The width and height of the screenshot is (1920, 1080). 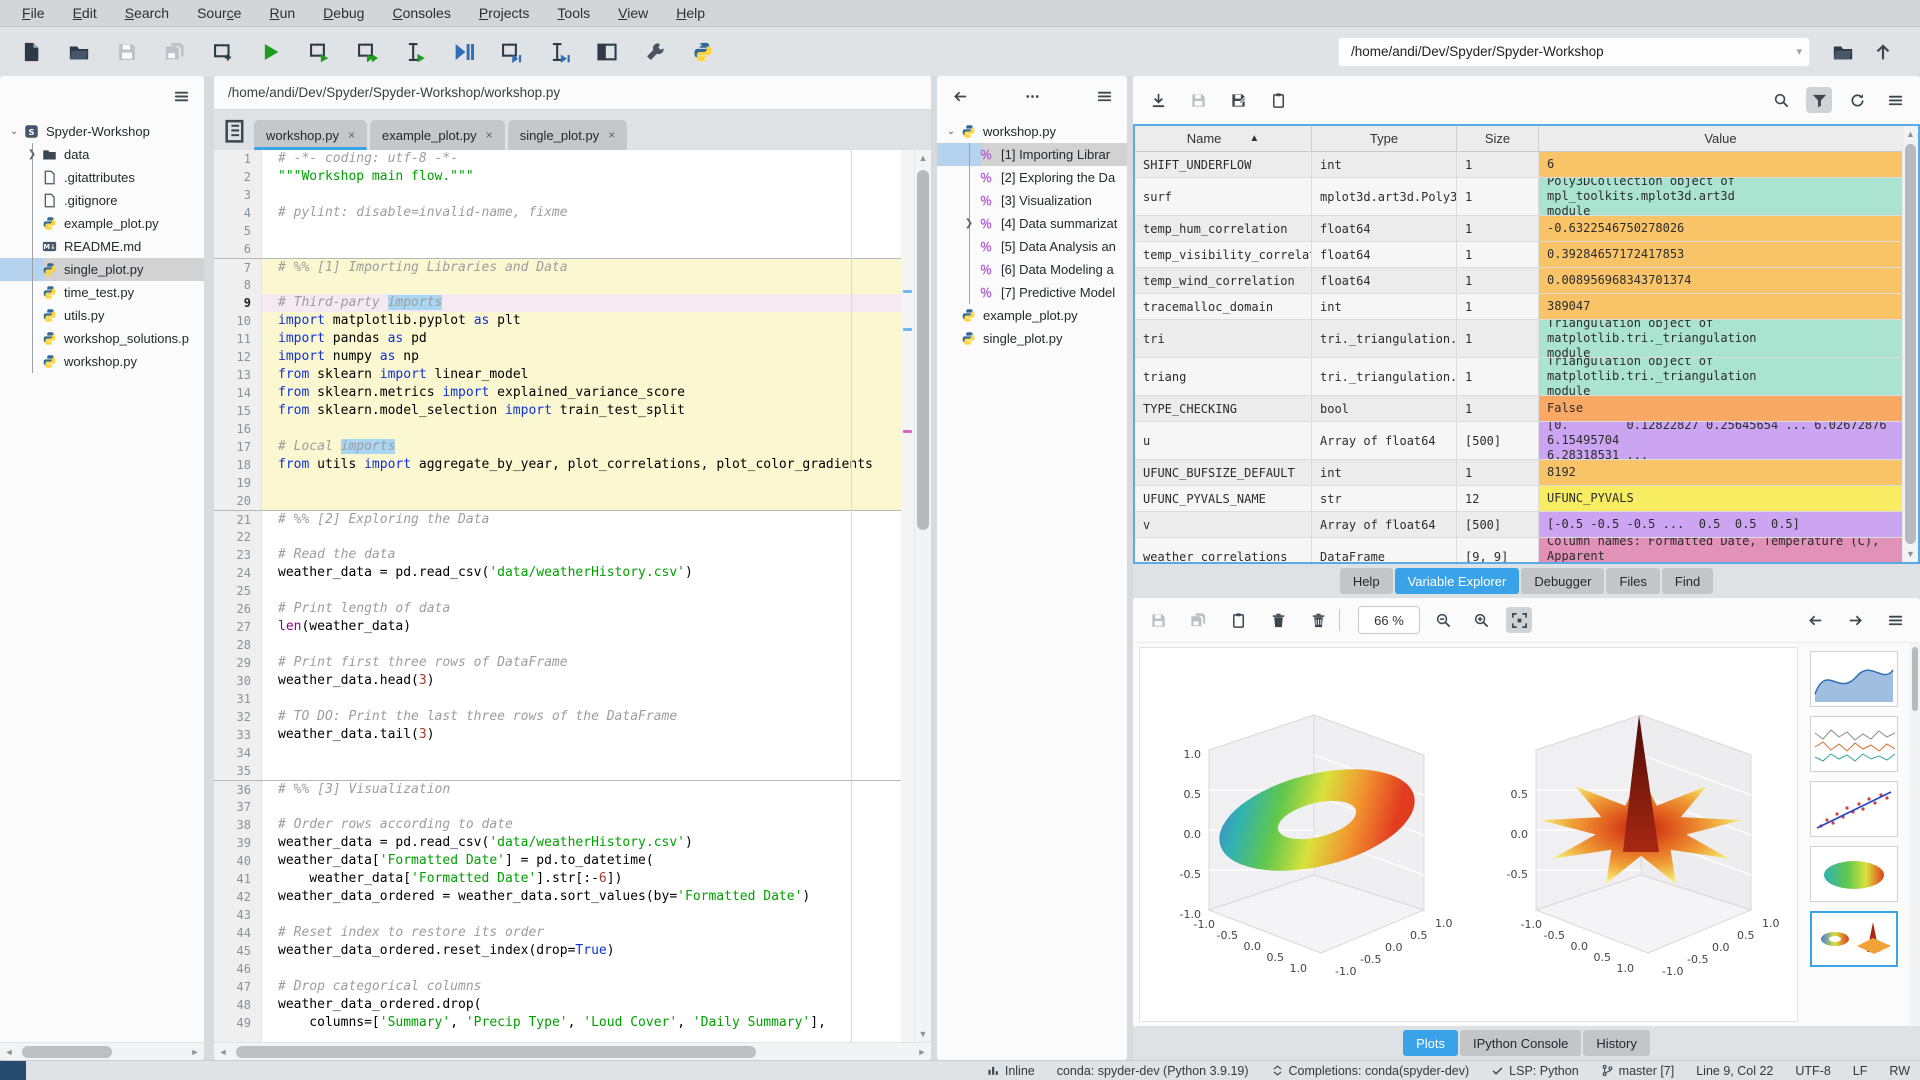 I want to click on variable-row-UFUNC_PYVALS_NAME: UFUNC_PYVALS_NAME str 12 UFUNC_PYVALS, so click(x=1518, y=499).